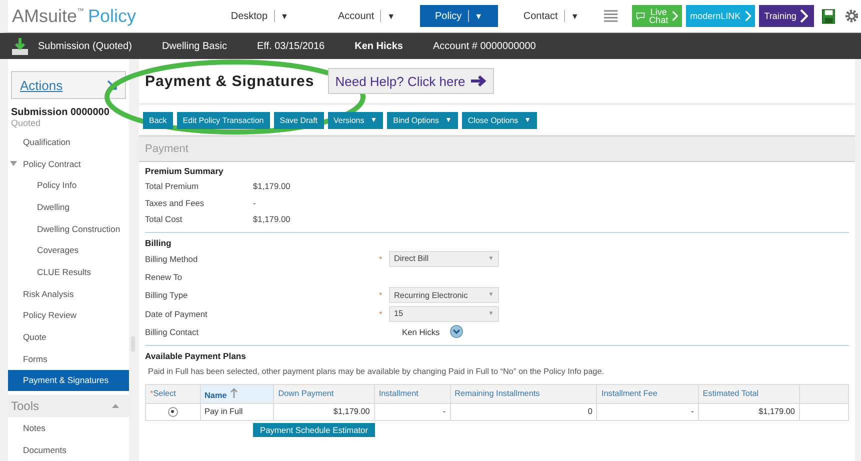 The image size is (861, 461). I want to click on submission-title: Submission 0000000, so click(60, 112).